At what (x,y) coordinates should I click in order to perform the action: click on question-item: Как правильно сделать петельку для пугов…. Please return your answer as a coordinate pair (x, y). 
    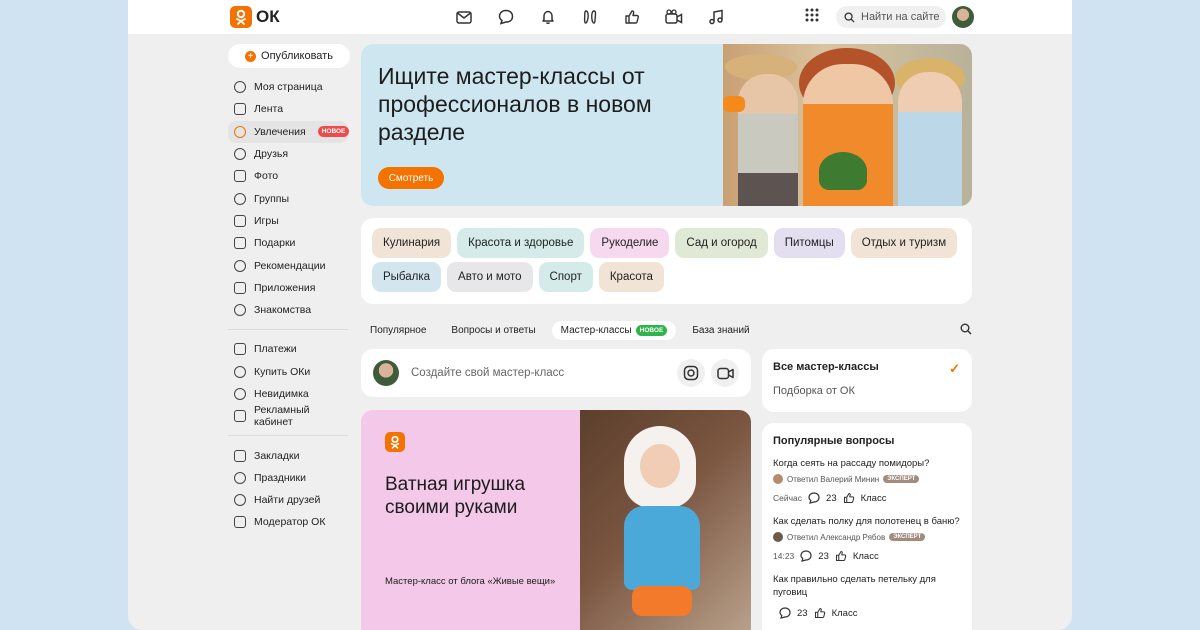
    Looking at the image, I should click on (867, 596).